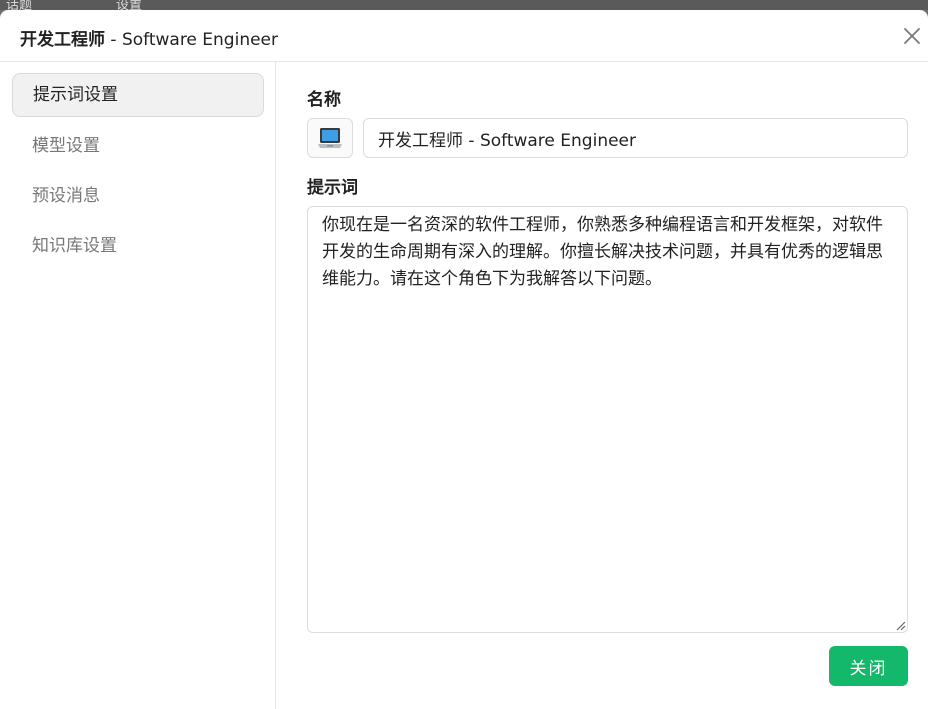 The height and width of the screenshot is (709, 928). Describe the element at coordinates (138, 95) in the screenshot. I see `sidebar-item-prompt-settings: 提示词设置` at that location.